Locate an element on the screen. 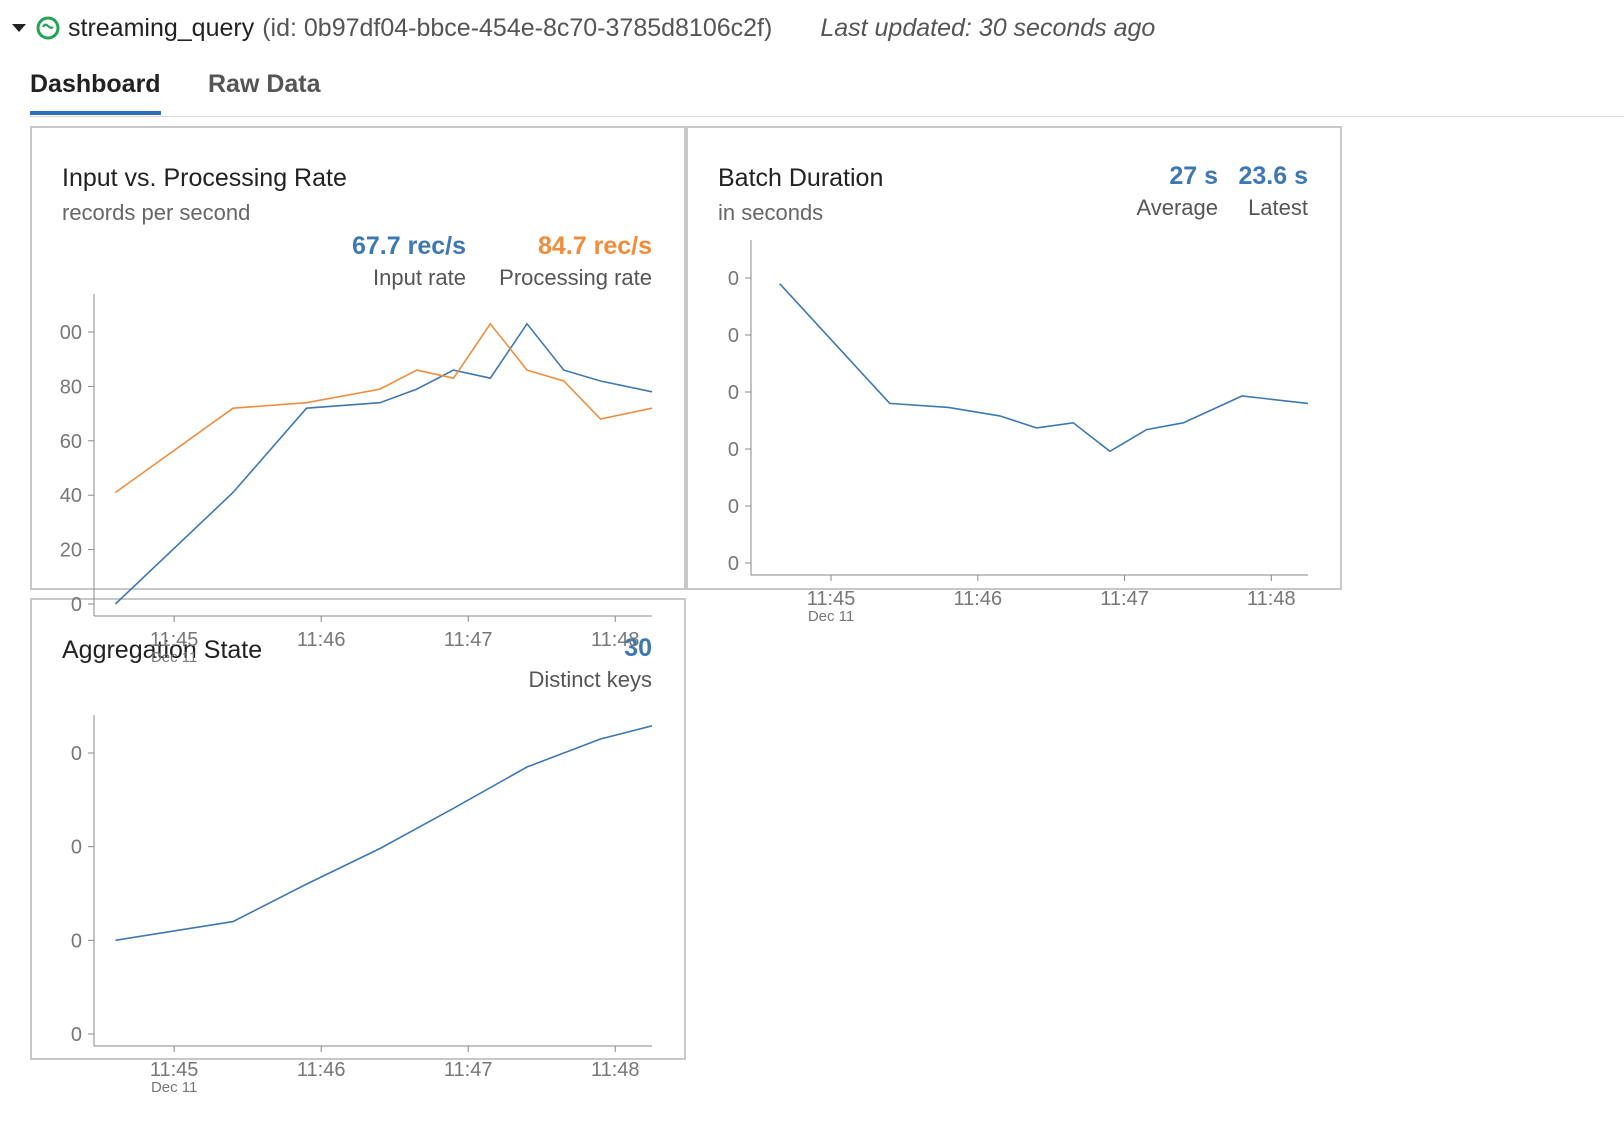  chart-1-x-tick-label: 11:46 is located at coordinates (978, 599).